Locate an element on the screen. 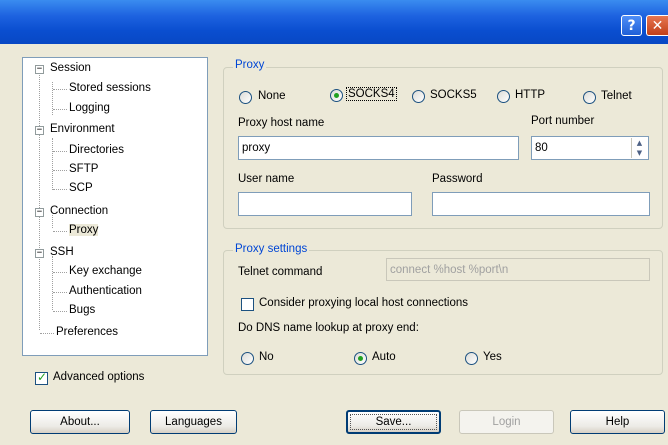  tree-item-scp: SCP is located at coordinates (81, 188).